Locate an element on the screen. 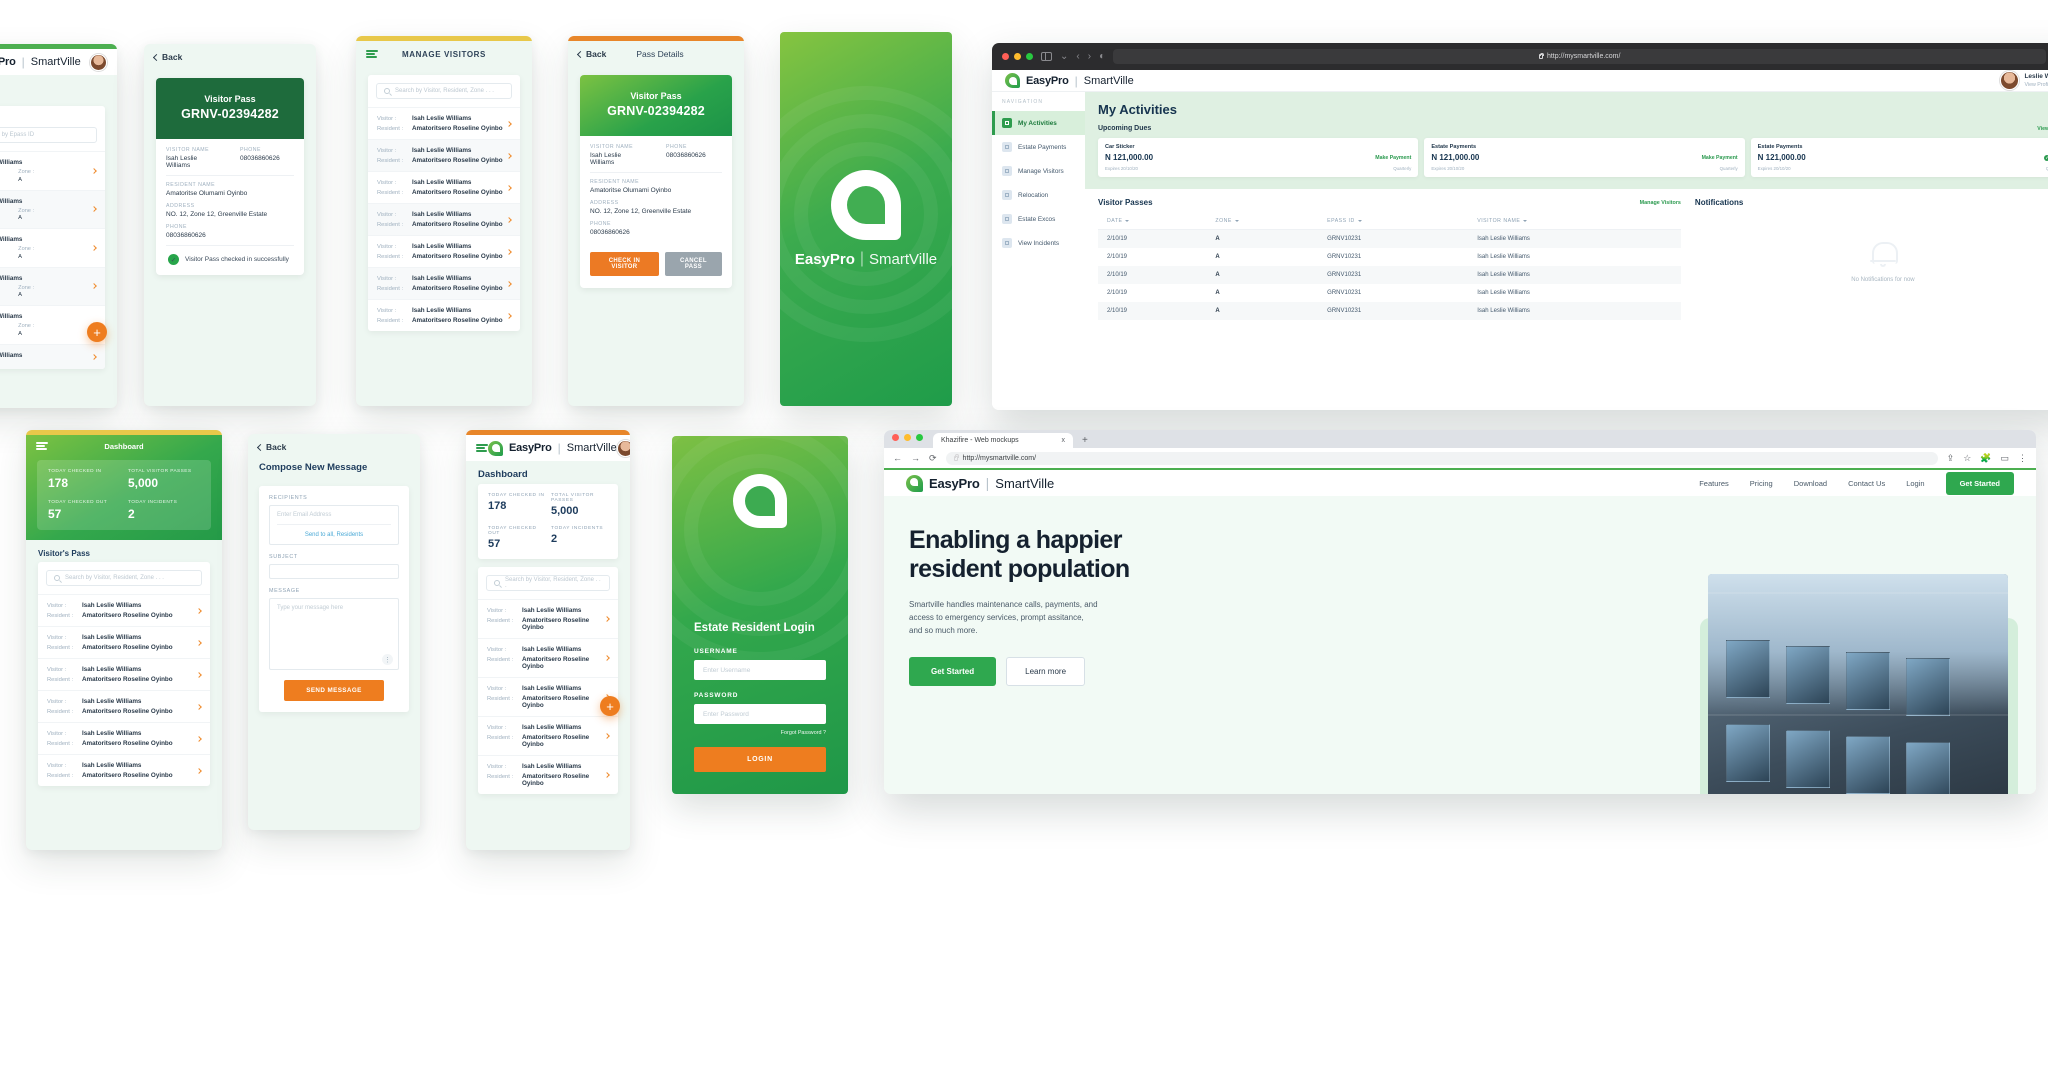 Image resolution: width=2048 pixels, height=1088 pixels. new-tab-icon: + is located at coordinates (1085, 441).